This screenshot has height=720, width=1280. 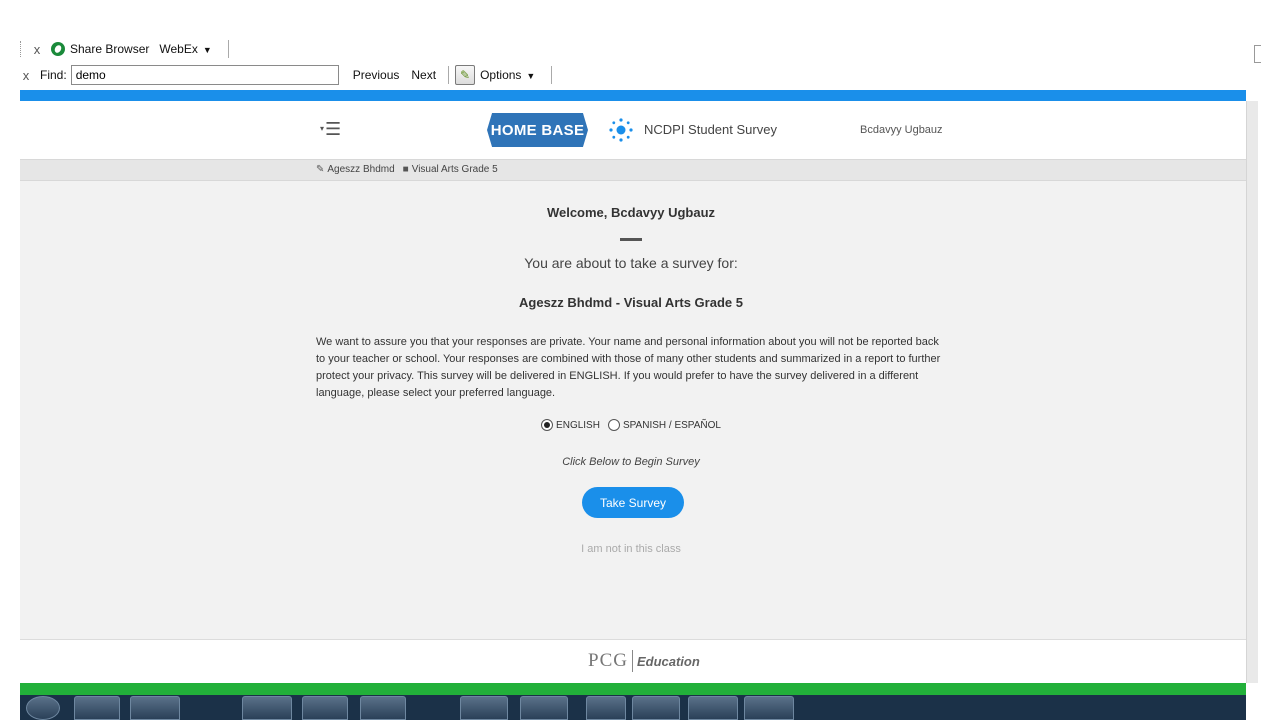 I want to click on language-option-spanish: SPANISH / ESPAÑOL, so click(x=664, y=425).